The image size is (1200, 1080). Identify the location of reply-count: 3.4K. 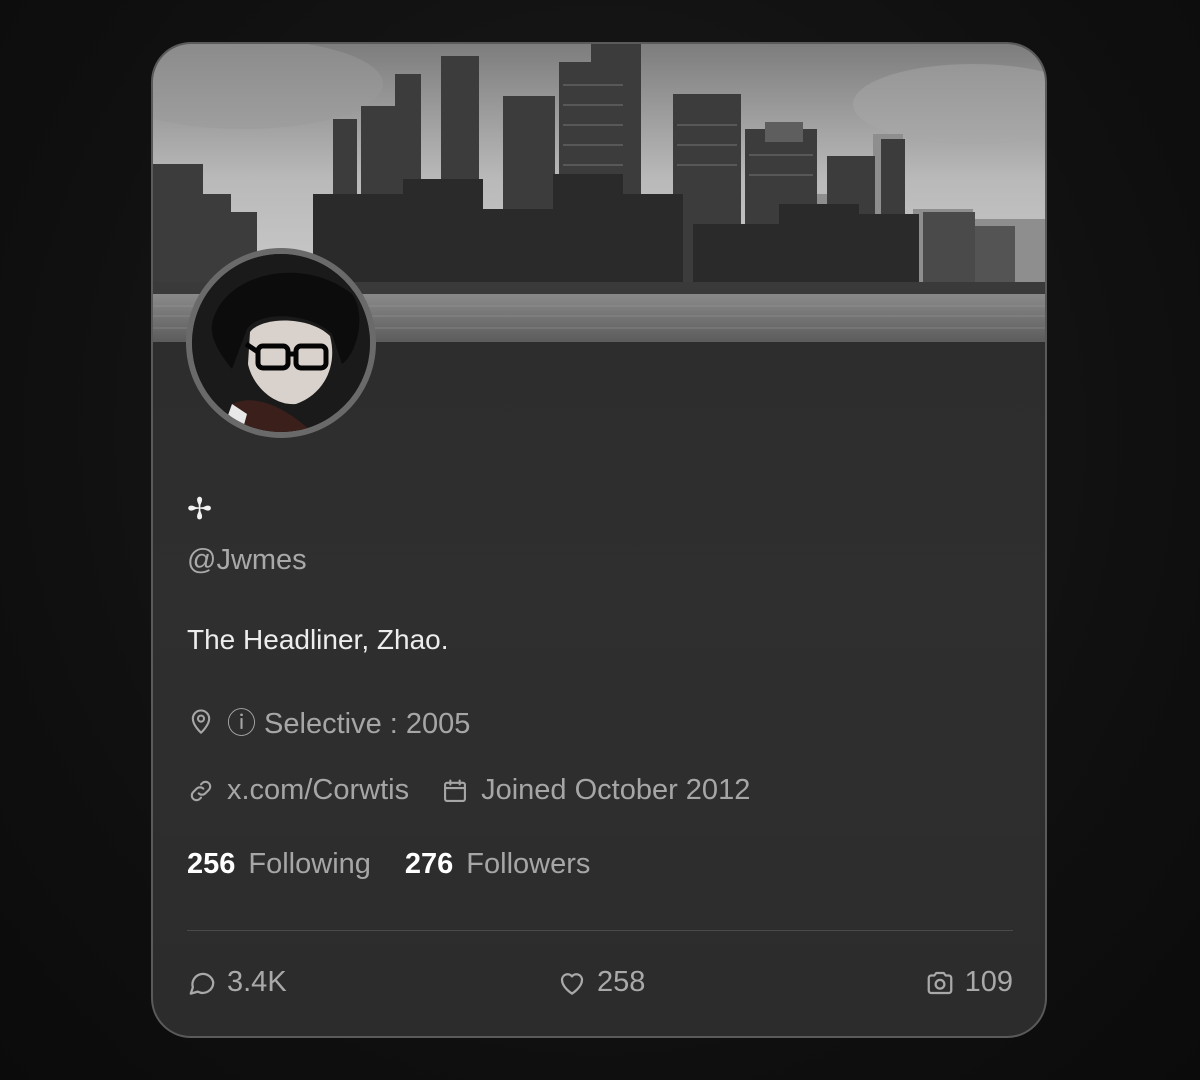
(257, 982).